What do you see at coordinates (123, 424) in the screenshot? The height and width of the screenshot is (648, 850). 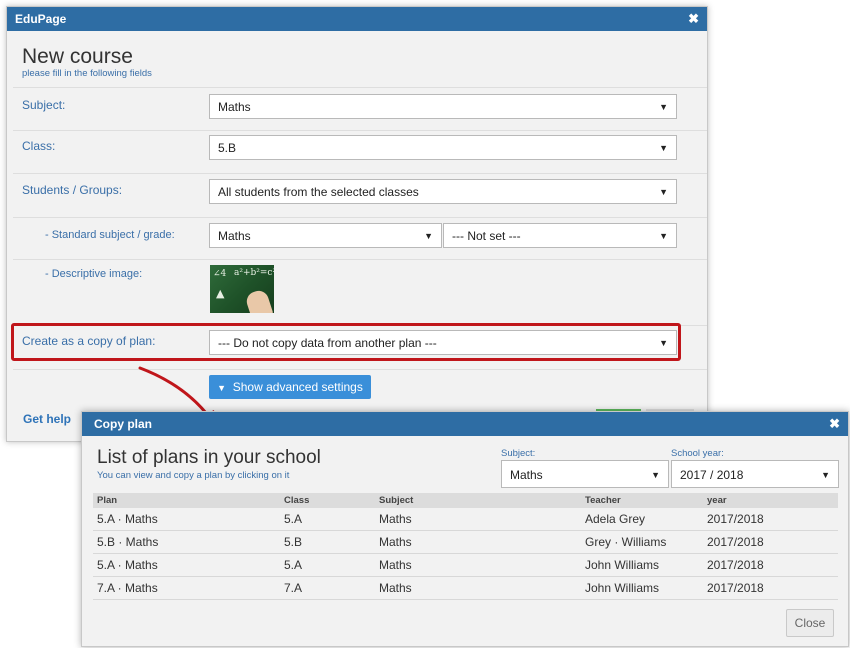 I see `window-title: Copy plan` at bounding box center [123, 424].